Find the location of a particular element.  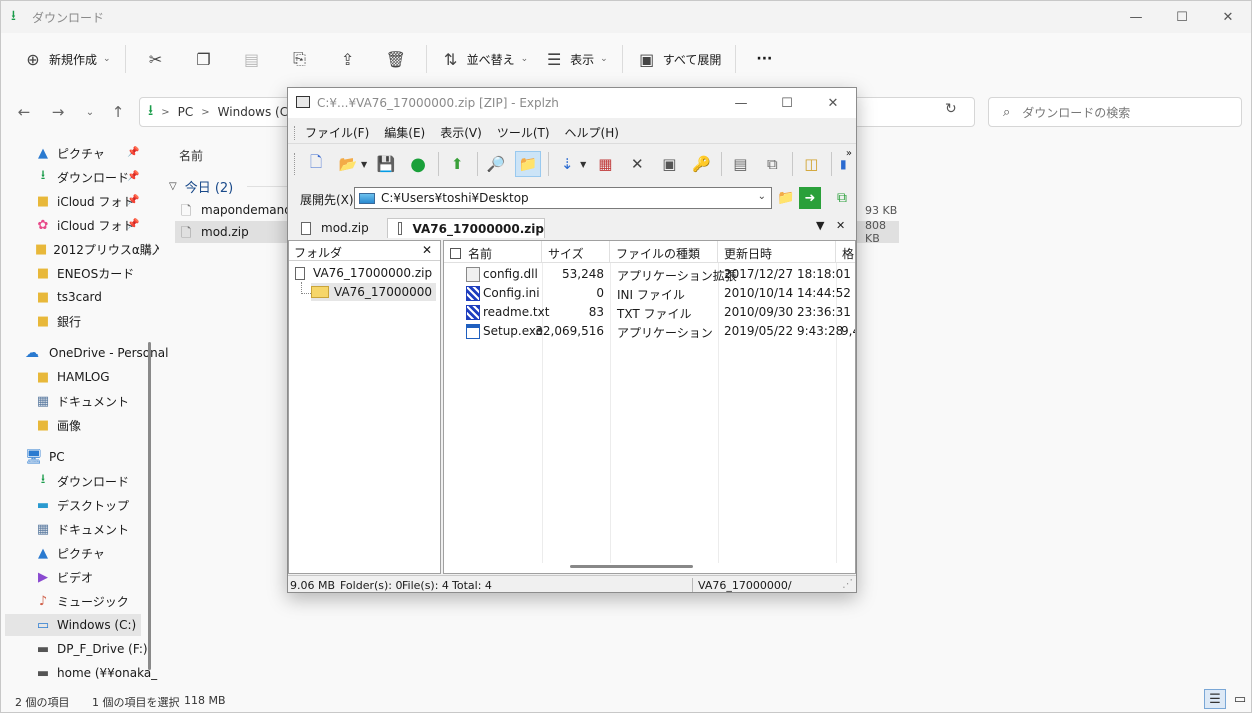

sidebar-item-ts3card: ■ ts3card is located at coordinates (97, 297).